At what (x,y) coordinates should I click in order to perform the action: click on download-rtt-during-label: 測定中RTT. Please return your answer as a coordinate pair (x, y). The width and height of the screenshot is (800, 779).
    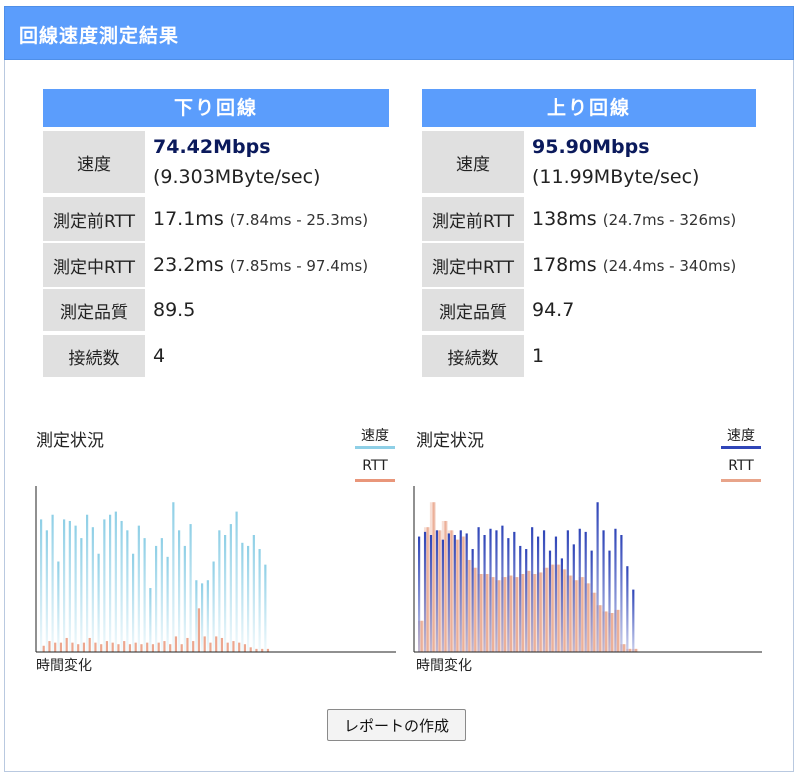
    Looking at the image, I should click on (94, 265).